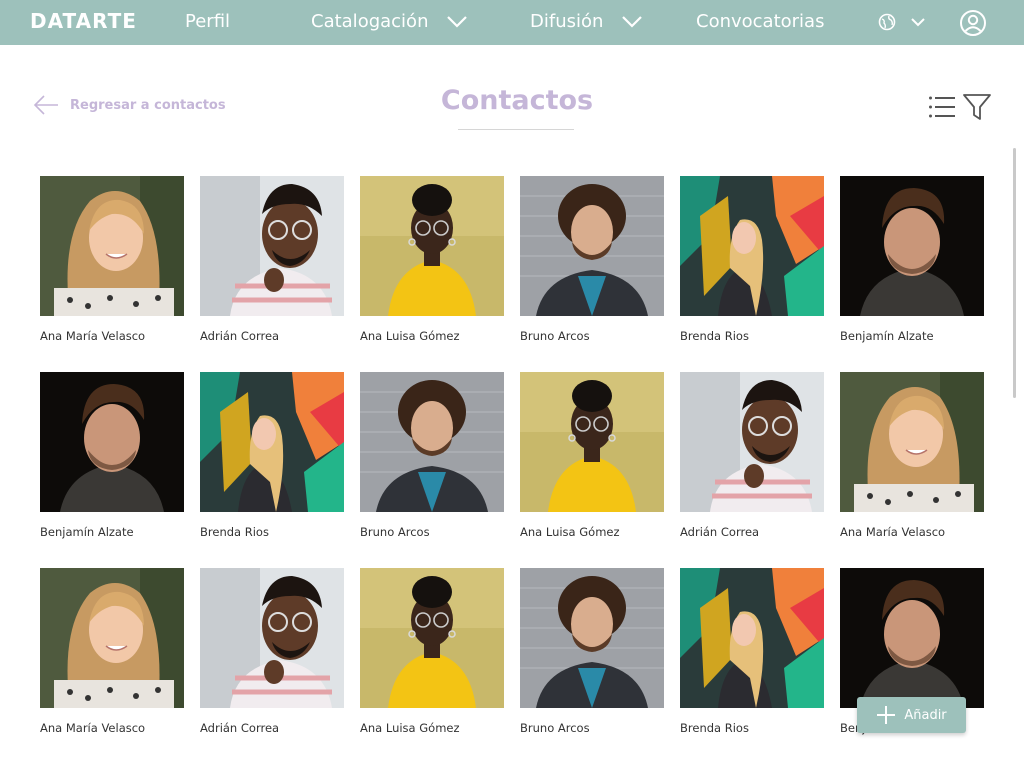  Describe the element at coordinates (1014, 273) in the screenshot. I see `scrollbar` at that location.